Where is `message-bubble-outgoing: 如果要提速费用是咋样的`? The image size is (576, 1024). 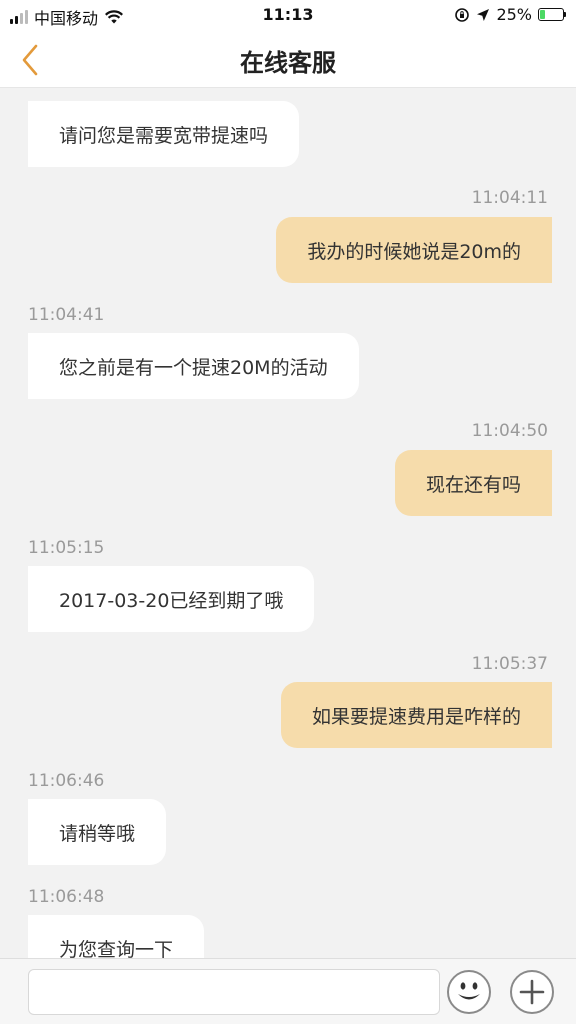
message-bubble-outgoing: 如果要提速费用是咋样的 is located at coordinates (416, 715).